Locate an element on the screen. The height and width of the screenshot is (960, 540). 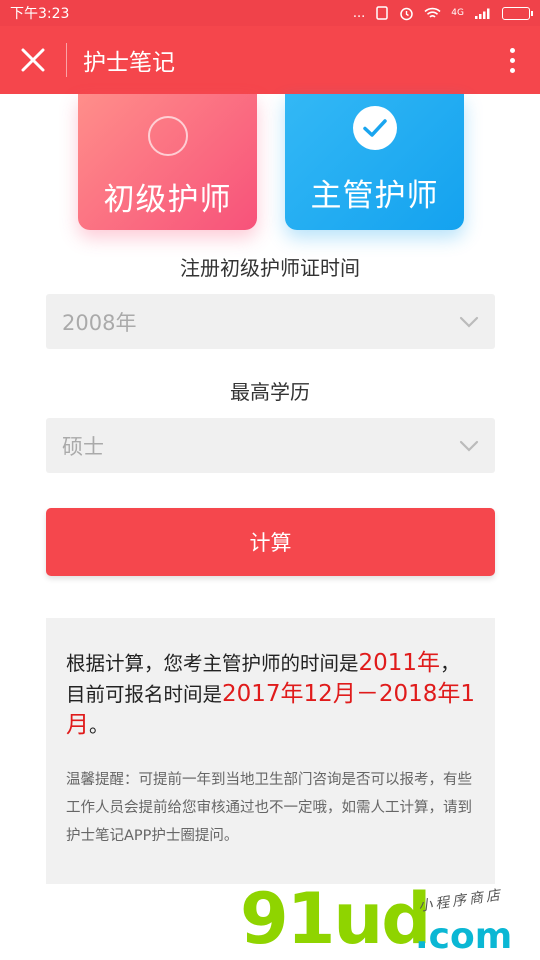
calculate-button: 计算 is located at coordinates (270, 542).